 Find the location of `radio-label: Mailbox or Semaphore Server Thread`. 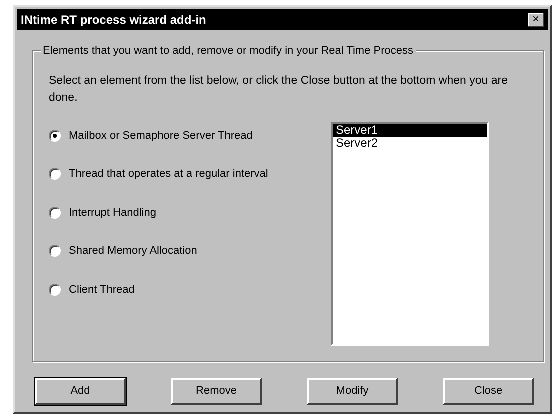

radio-label: Mailbox or Semaphore Server Thread is located at coordinates (161, 136).